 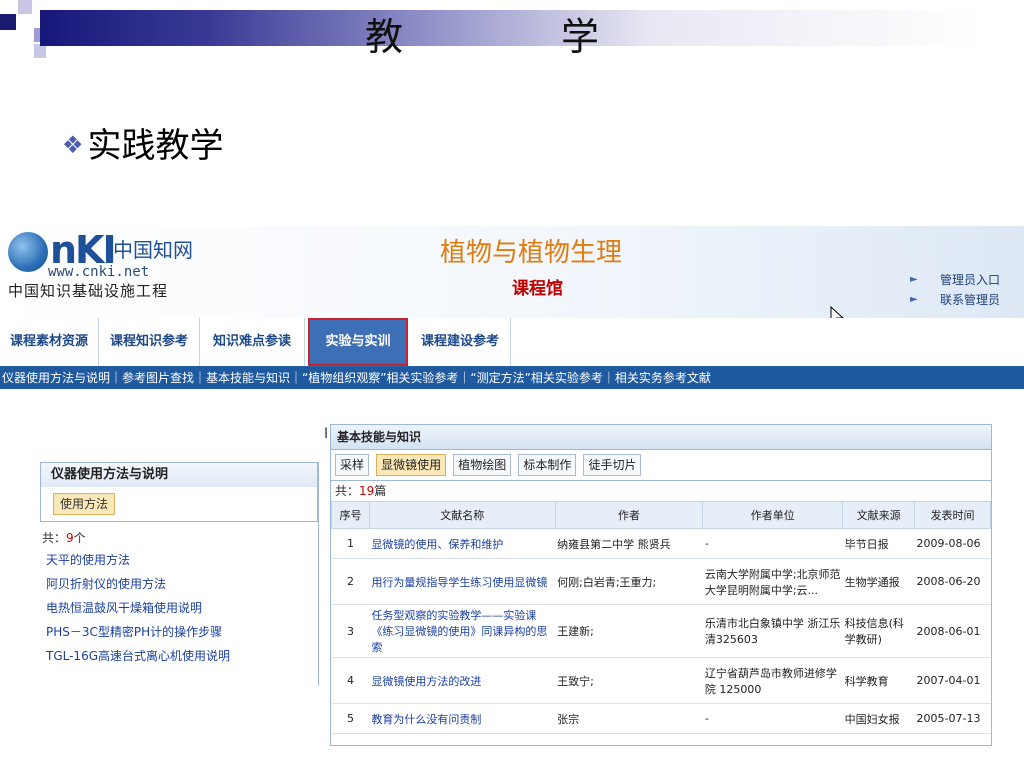 I want to click on row-no: 5, so click(x=350, y=718).